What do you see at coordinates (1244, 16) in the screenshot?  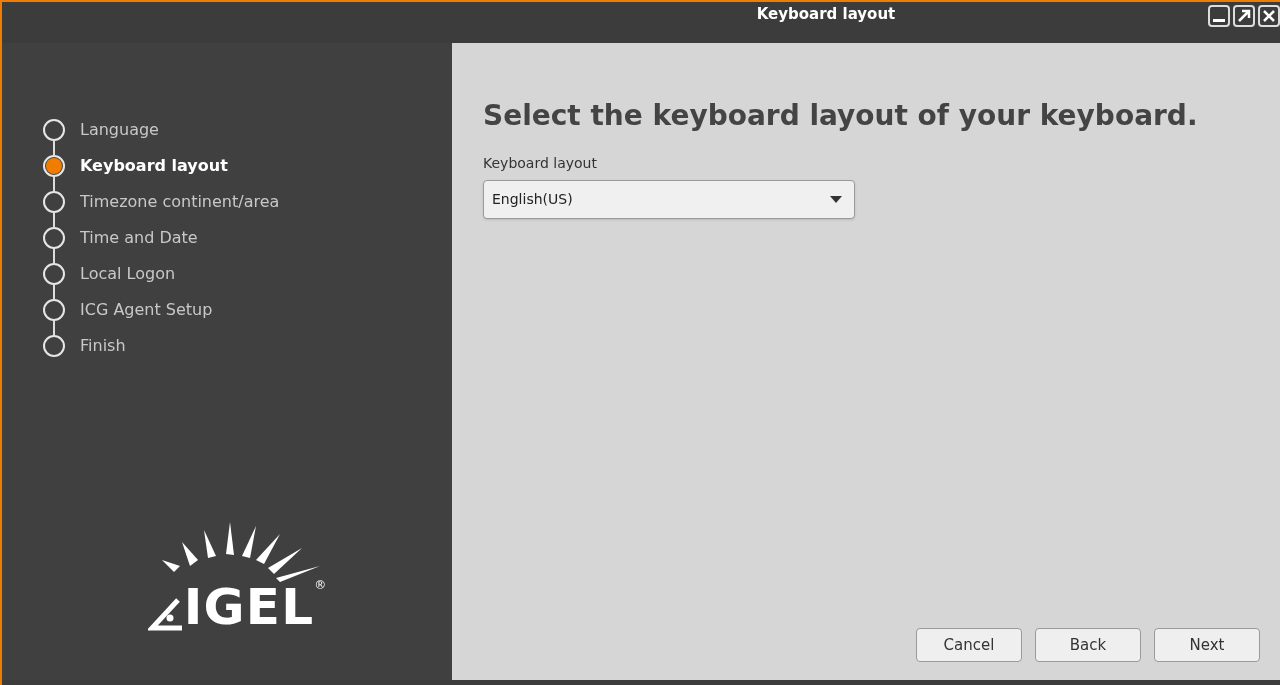 I see `maximize-icon` at bounding box center [1244, 16].